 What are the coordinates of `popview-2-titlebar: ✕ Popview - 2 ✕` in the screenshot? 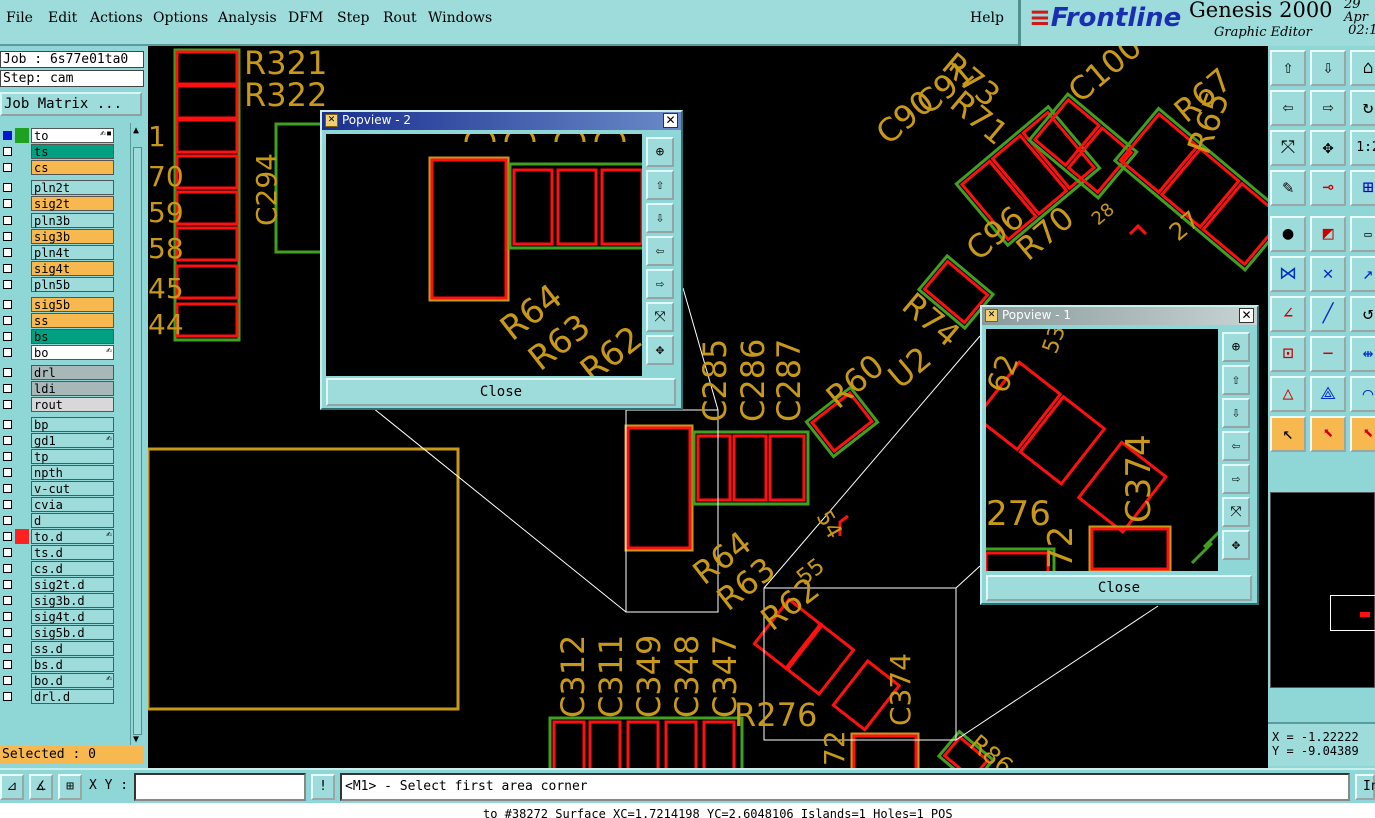 It's located at (501, 121).